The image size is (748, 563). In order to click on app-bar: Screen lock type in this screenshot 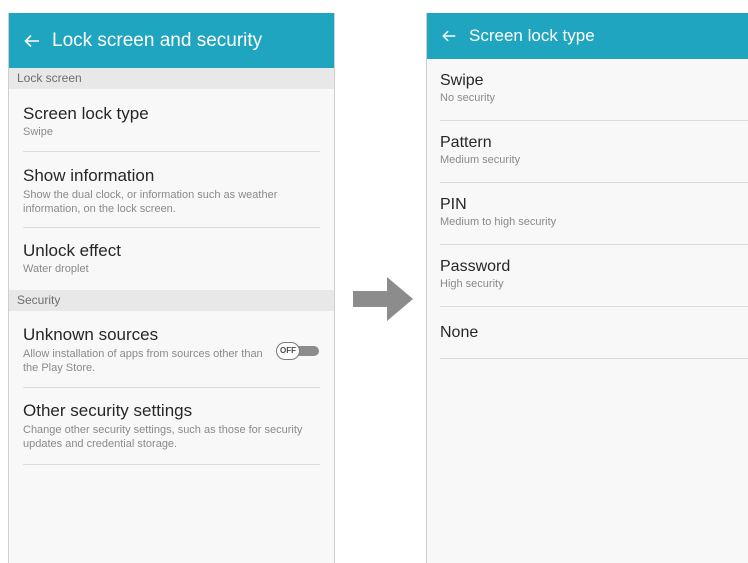, I will do `click(587, 36)`.